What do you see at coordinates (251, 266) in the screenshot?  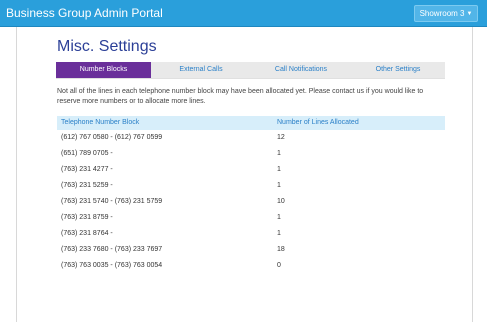 I see `table-row: (763) 763 0035 - (763) 763 0054 0` at bounding box center [251, 266].